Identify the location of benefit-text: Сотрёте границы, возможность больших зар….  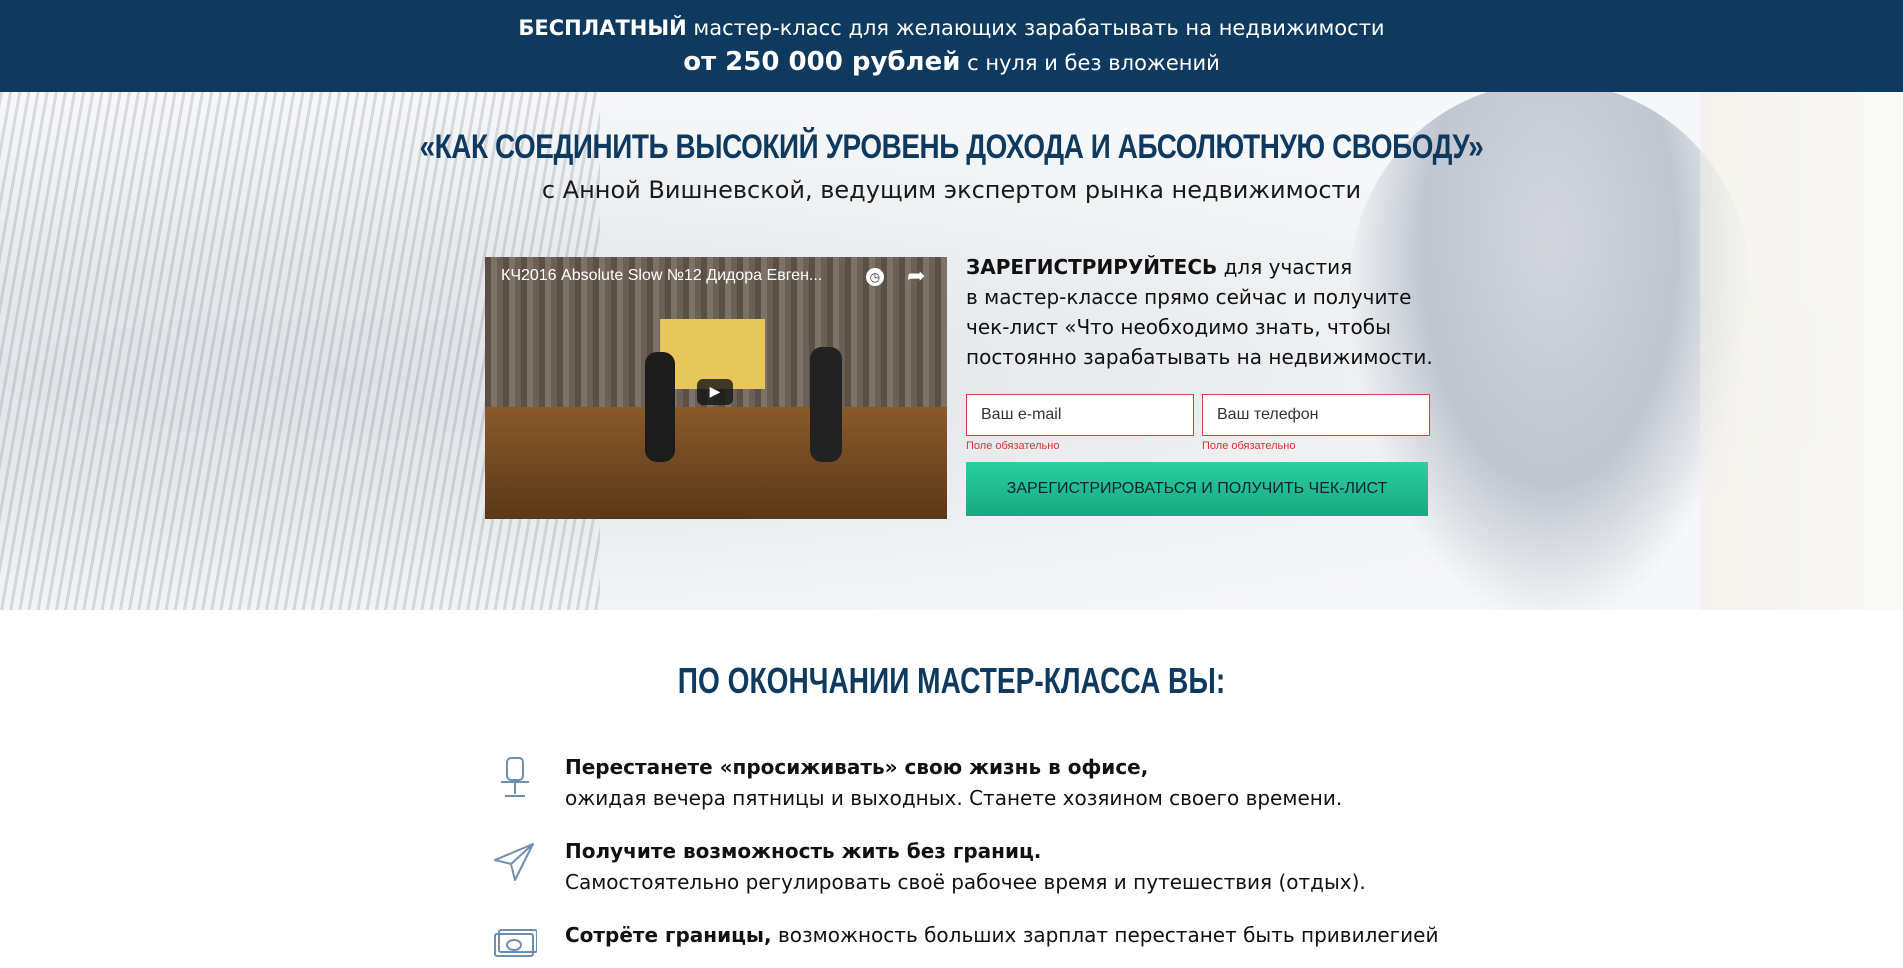
(1001, 935).